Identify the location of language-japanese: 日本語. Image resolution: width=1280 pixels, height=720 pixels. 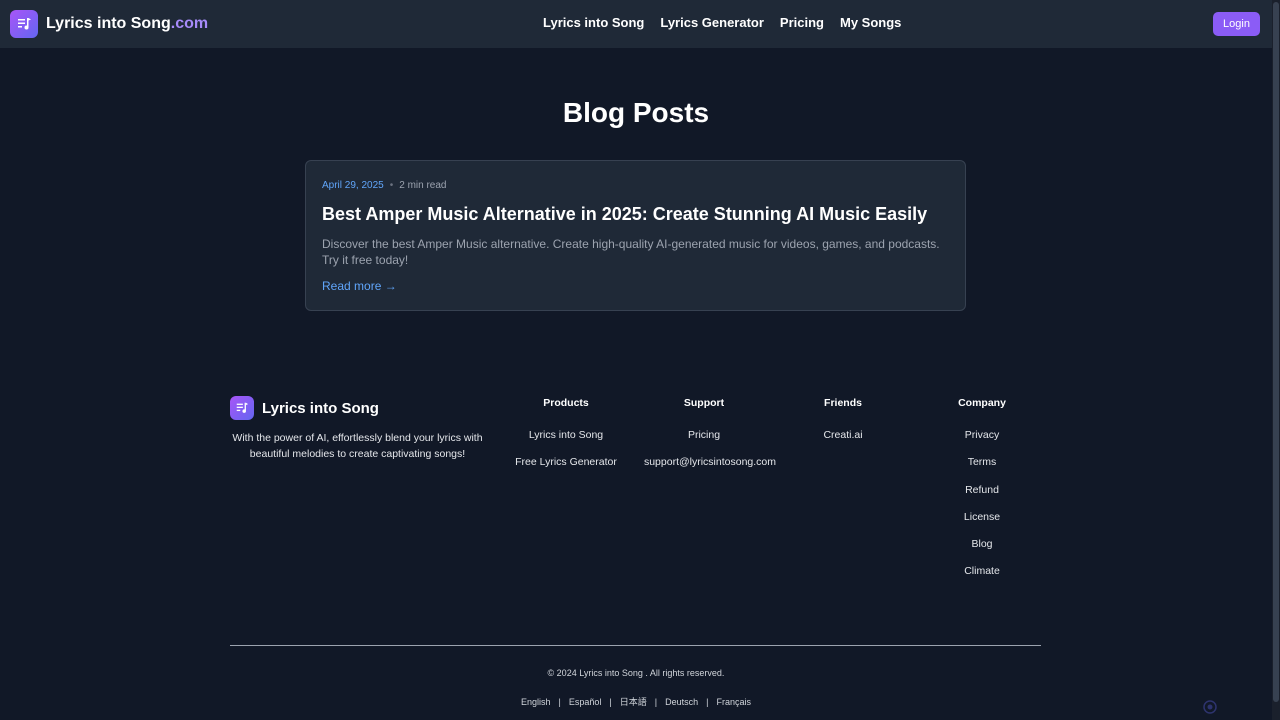
(633, 702).